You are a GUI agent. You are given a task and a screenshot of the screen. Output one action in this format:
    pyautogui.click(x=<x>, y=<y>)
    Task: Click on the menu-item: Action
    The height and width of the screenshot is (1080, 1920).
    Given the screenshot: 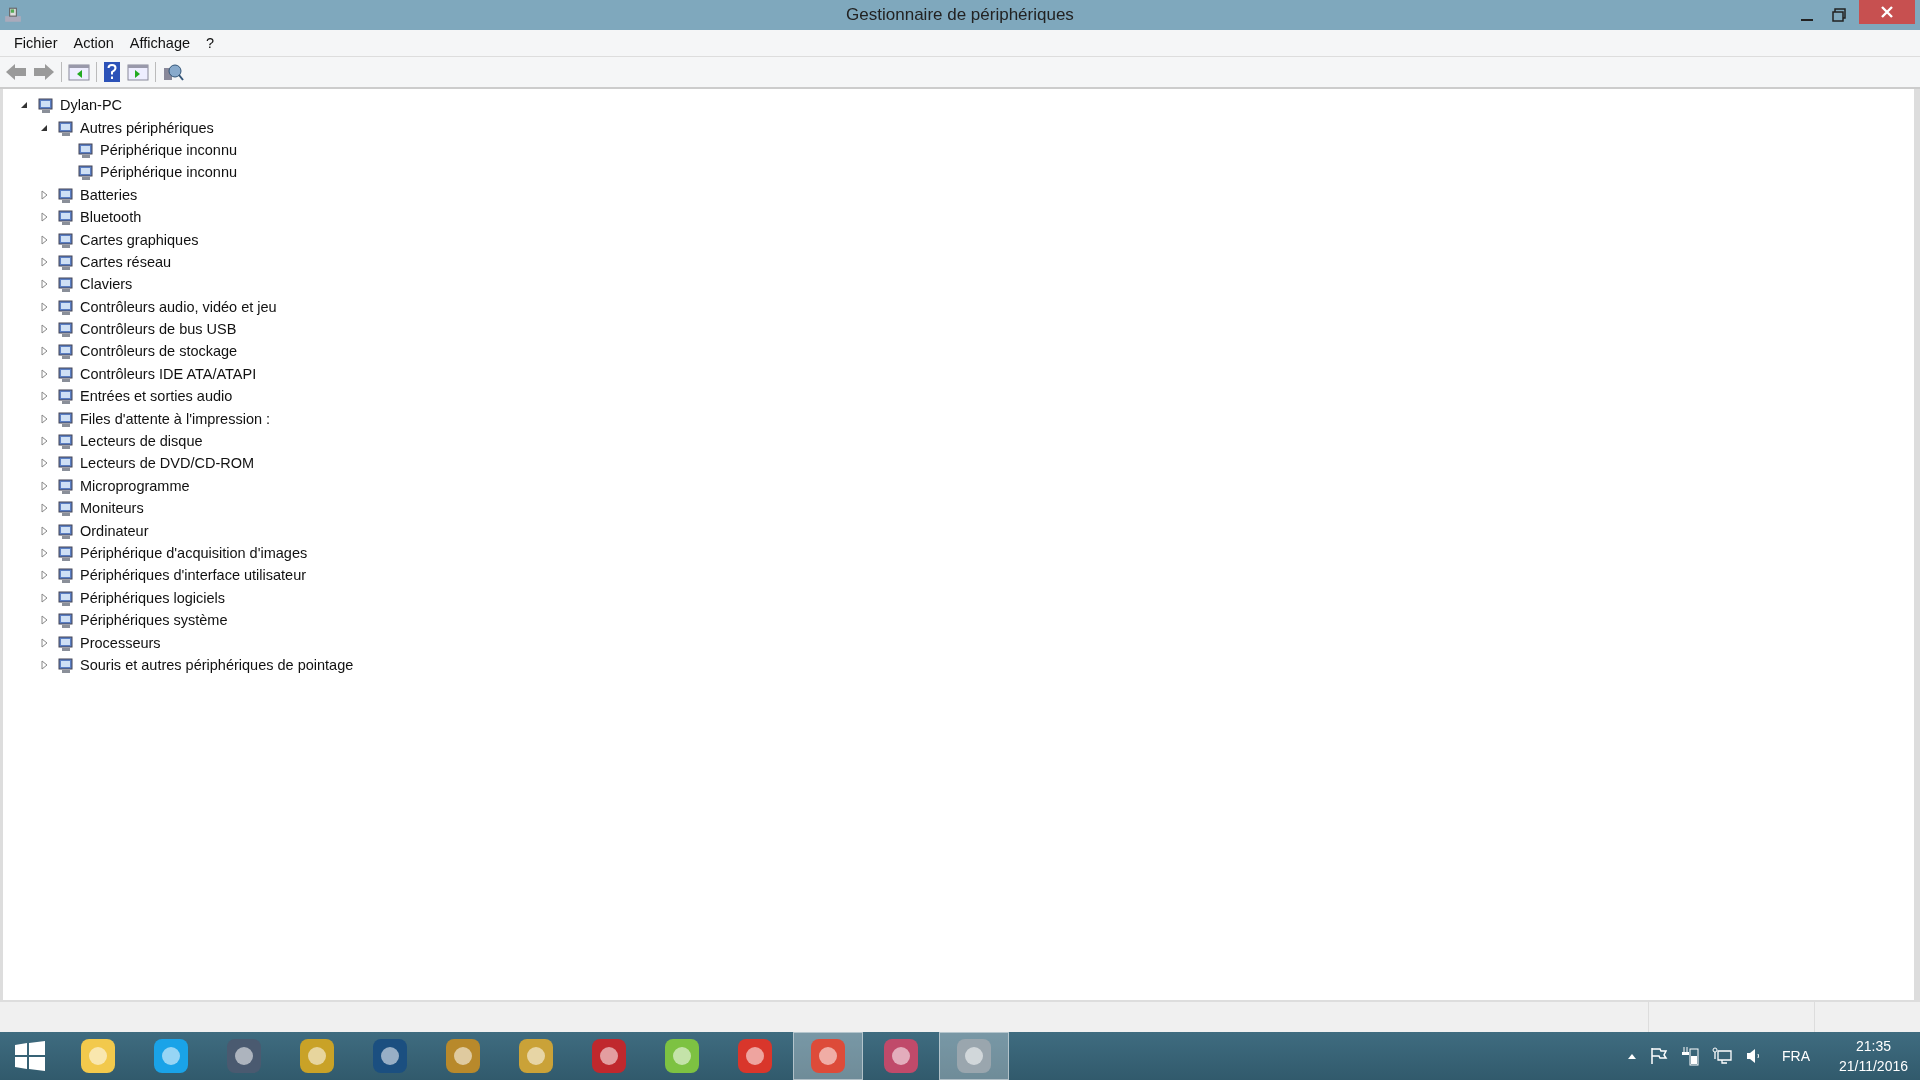 What is the action you would take?
    pyautogui.click(x=93, y=43)
    